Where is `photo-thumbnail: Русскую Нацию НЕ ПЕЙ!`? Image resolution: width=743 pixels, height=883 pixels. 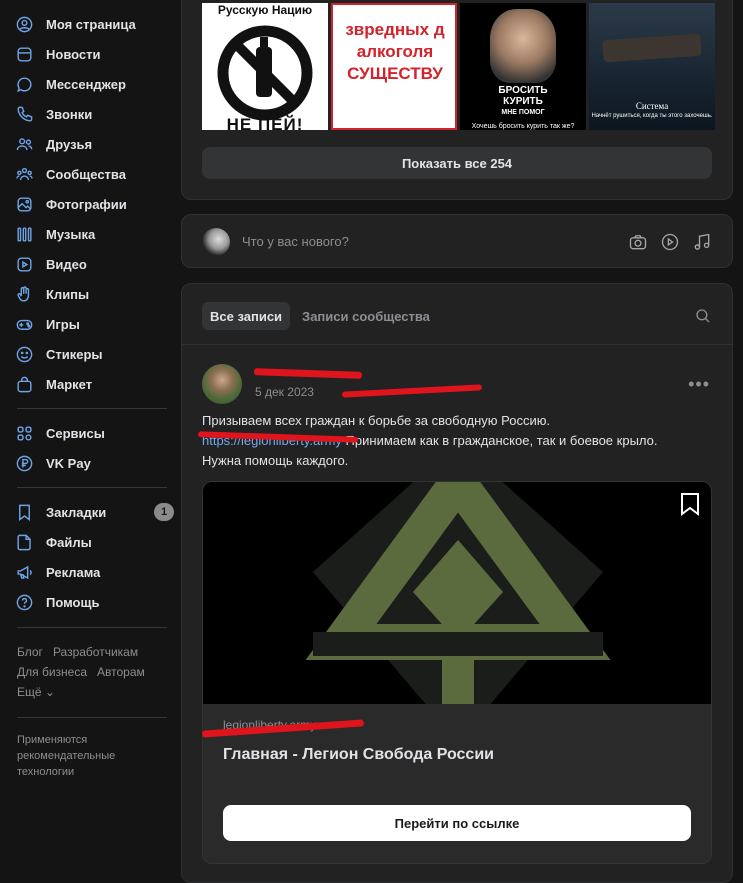
photo-thumbnail: Русскую Нацию НЕ ПЕЙ! is located at coordinates (265, 66).